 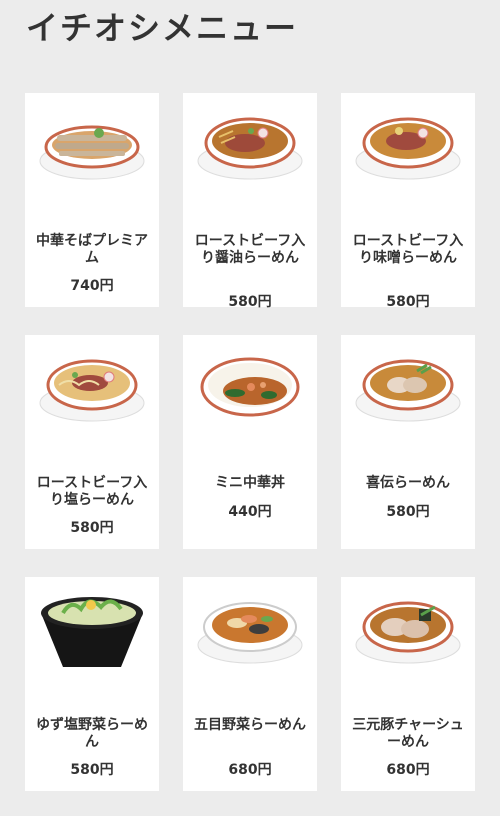 I want to click on menu-card-mini-chukadon: ミニ中華丼 440円, so click(x=250, y=442).